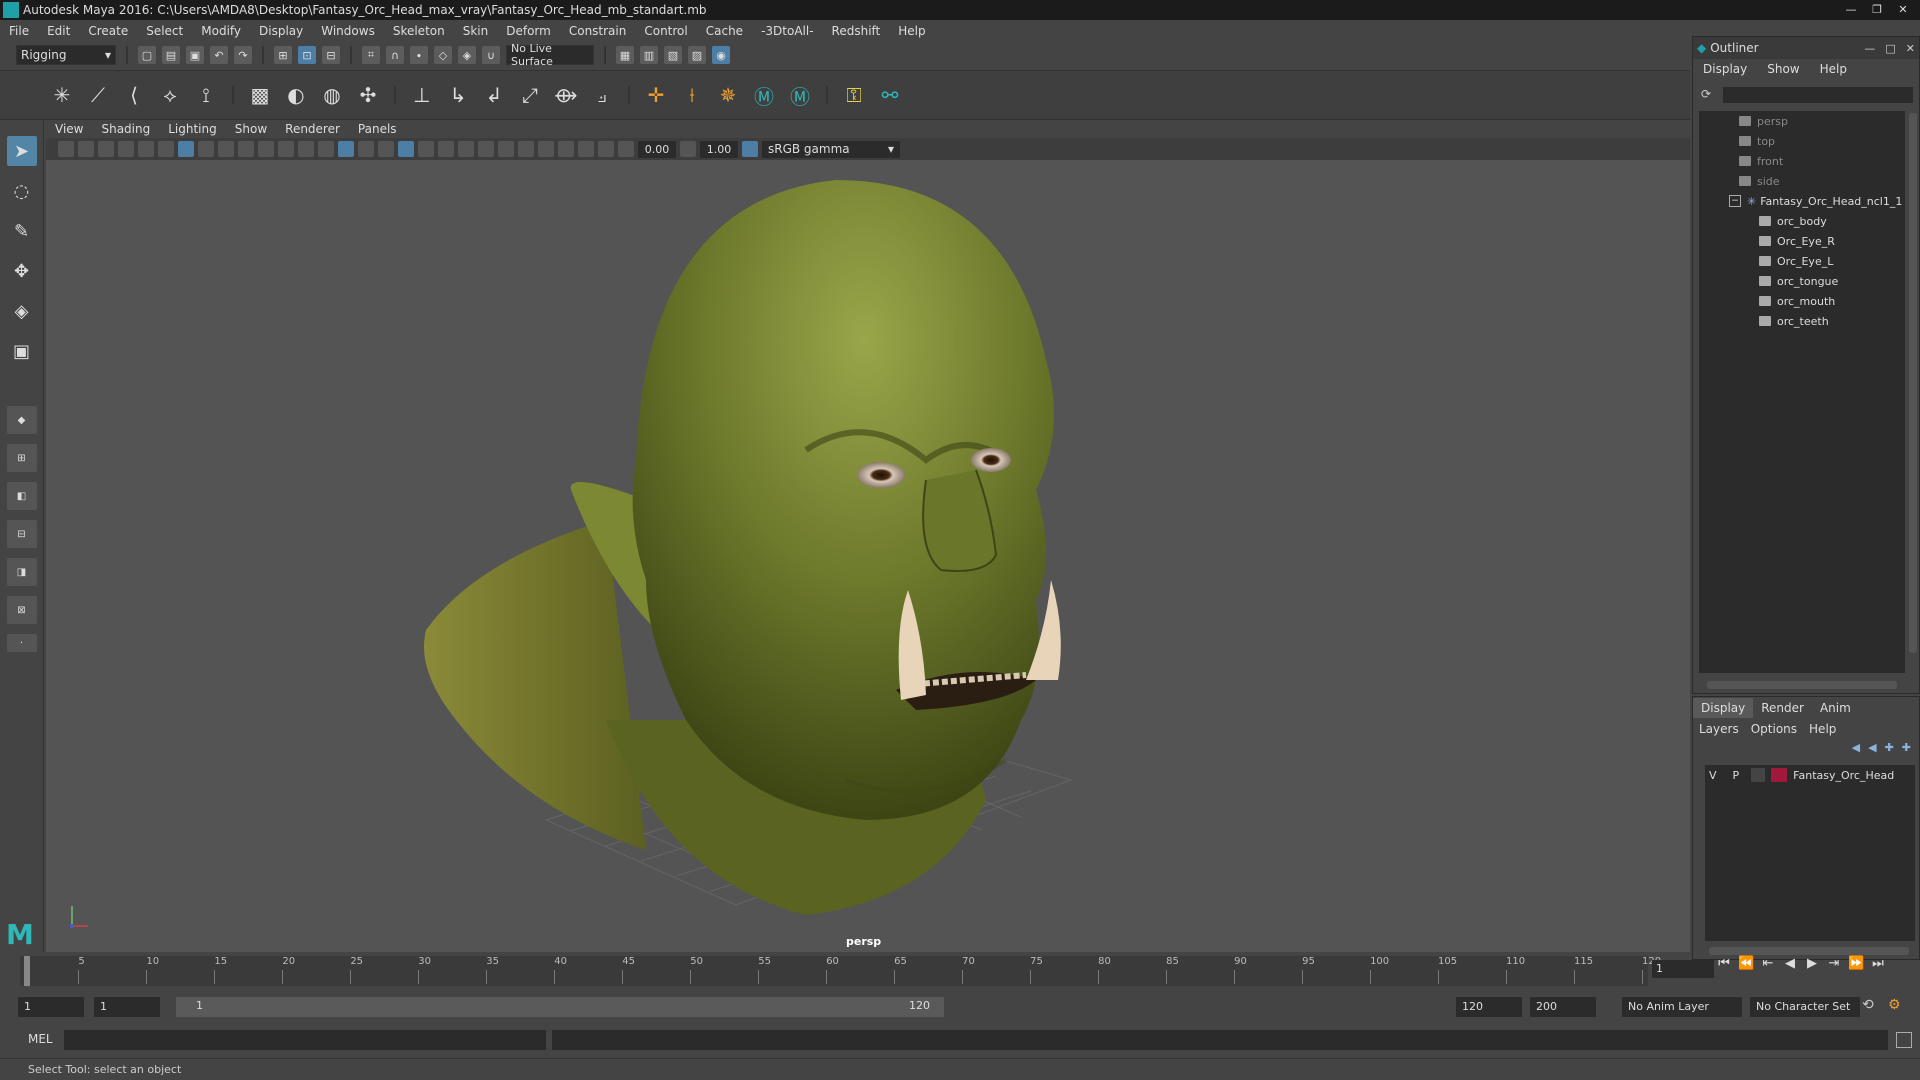 The height and width of the screenshot is (1080, 1920). What do you see at coordinates (1723, 708) in the screenshot?
I see `tab-display: Display` at bounding box center [1723, 708].